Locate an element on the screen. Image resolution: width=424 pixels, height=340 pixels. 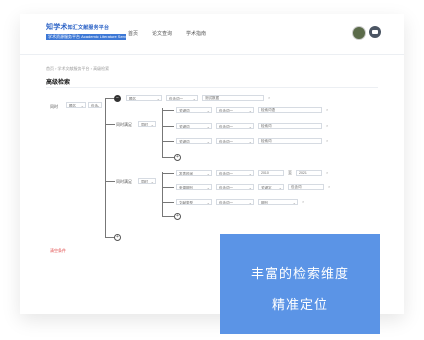
page-title: 高级检索 is located at coordinates (58, 83).